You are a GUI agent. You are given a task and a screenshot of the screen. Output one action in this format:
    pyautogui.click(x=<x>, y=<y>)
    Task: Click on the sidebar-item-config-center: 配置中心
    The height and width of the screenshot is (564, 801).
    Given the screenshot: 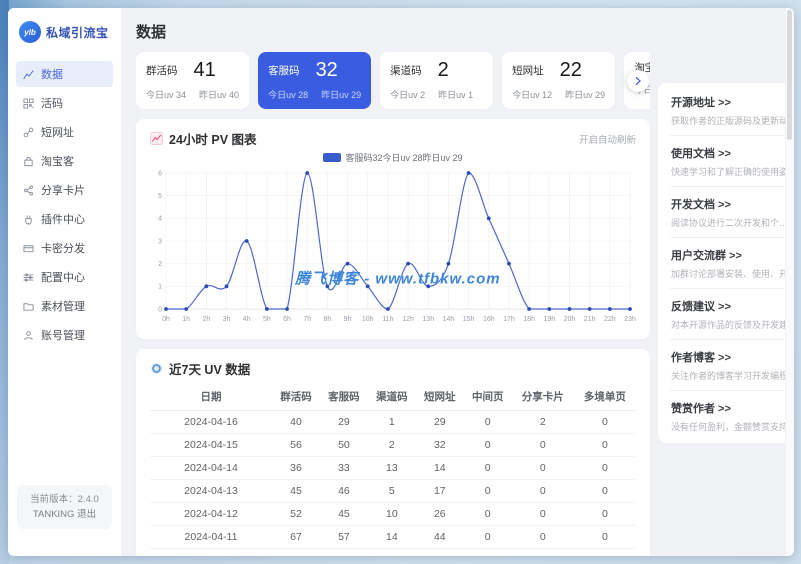 What is the action you would take?
    pyautogui.click(x=64, y=277)
    